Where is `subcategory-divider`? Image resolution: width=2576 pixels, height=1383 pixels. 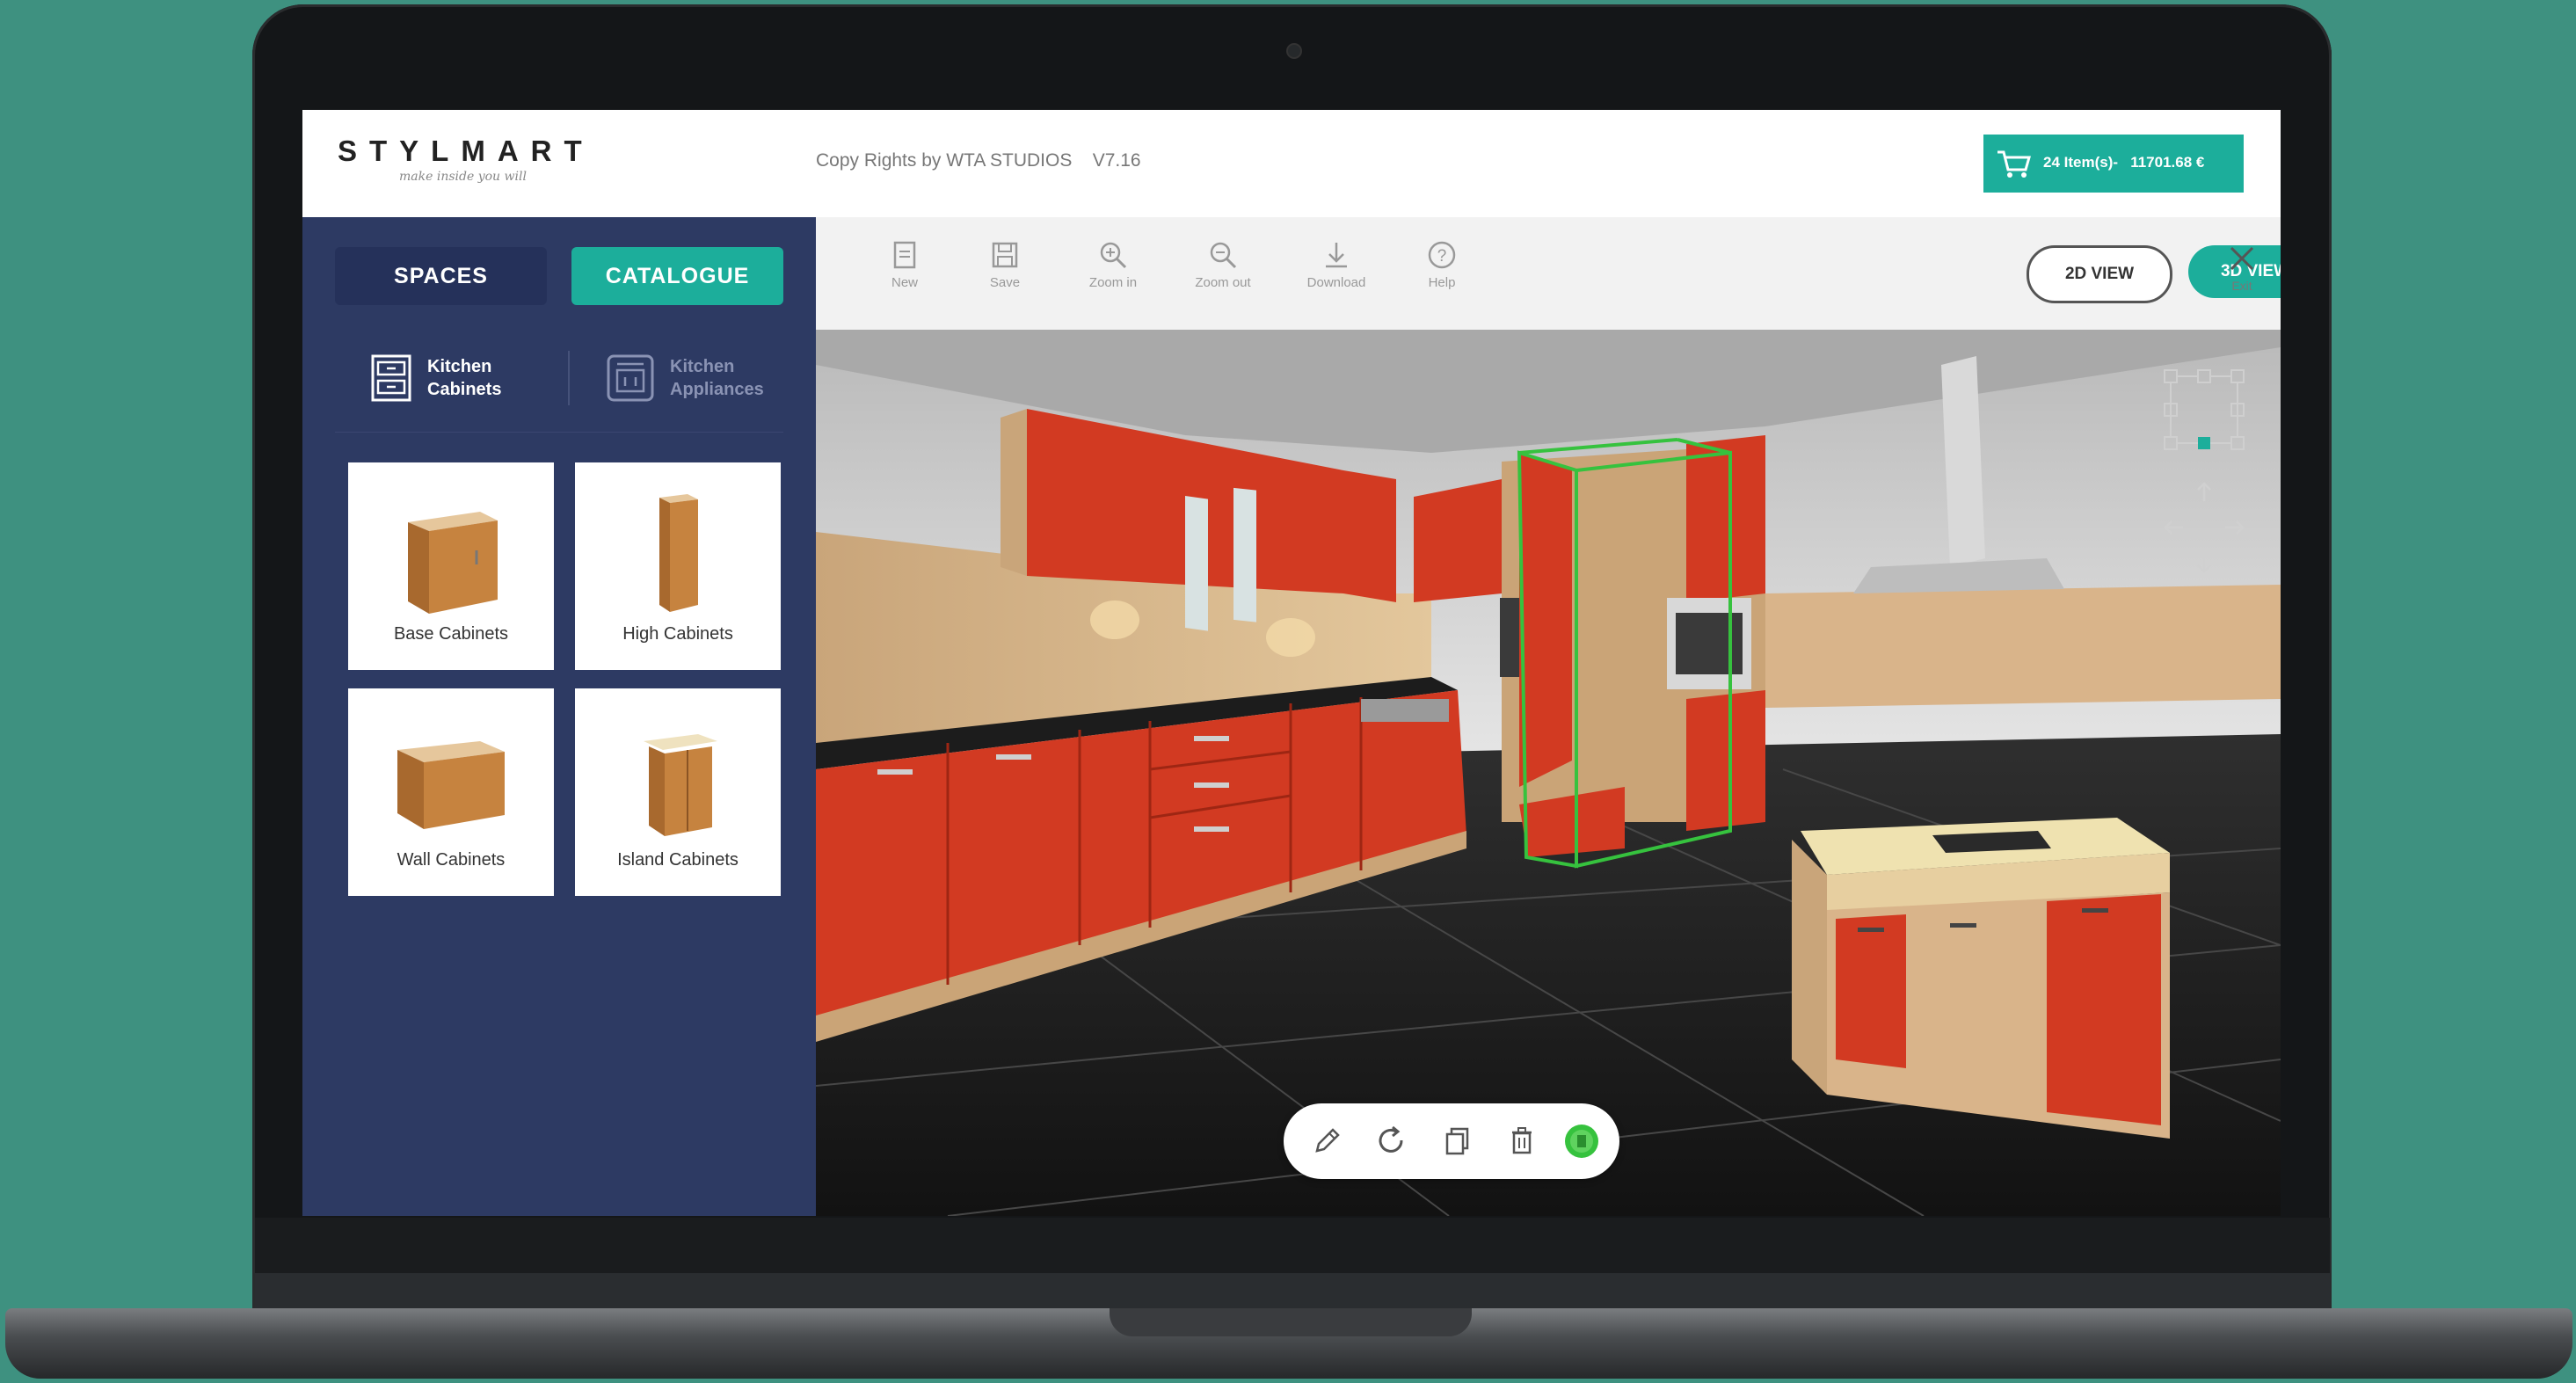
subcategory-divider is located at coordinates (569, 378).